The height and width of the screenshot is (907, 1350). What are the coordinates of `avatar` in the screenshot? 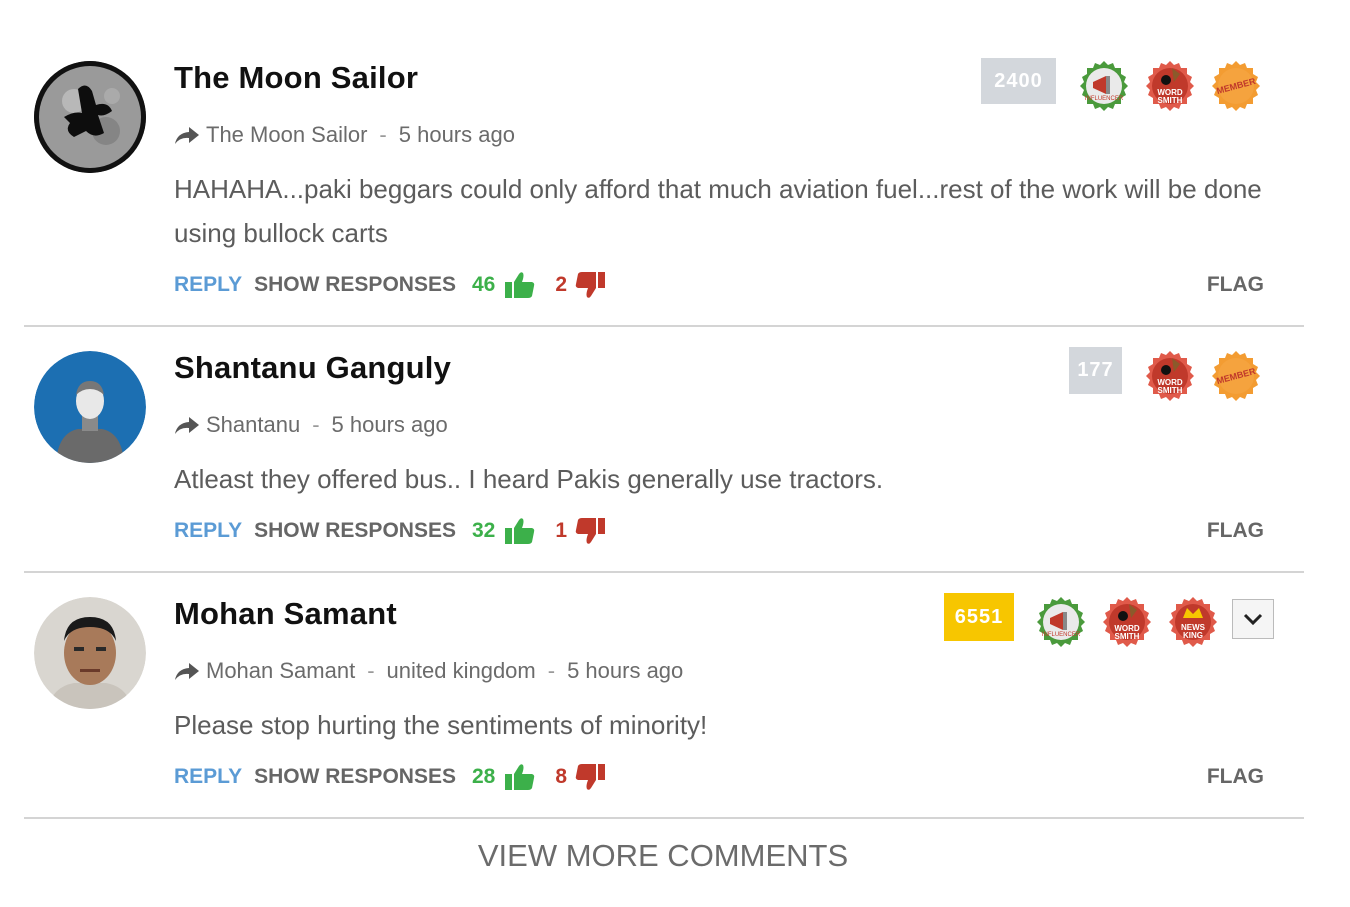 It's located at (90, 653).